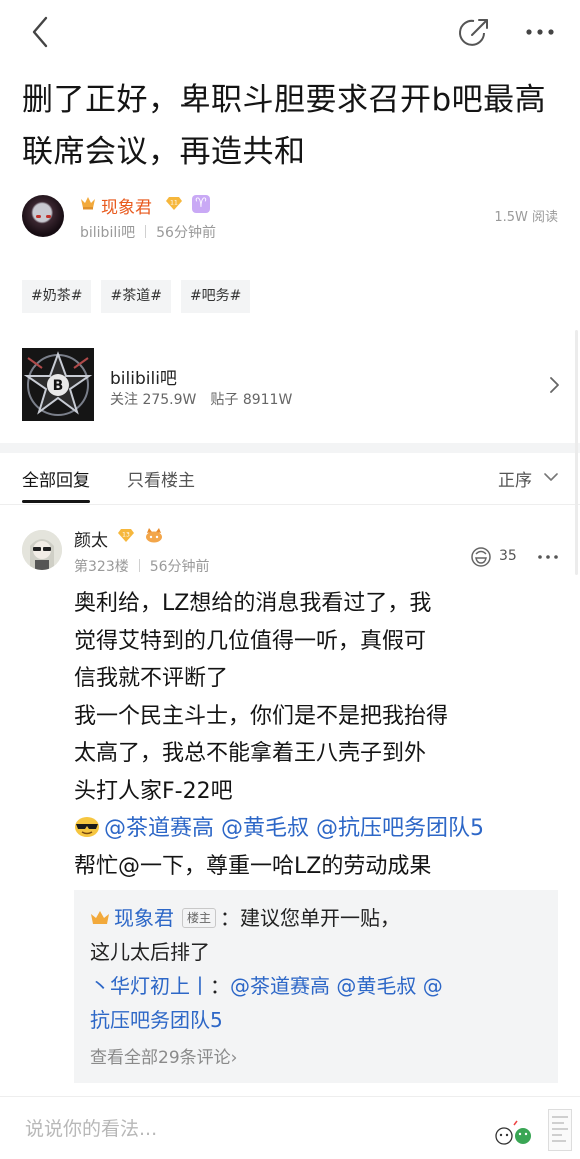 The width and height of the screenshot is (580, 1159). I want to click on comment-input, so click(245, 1129).